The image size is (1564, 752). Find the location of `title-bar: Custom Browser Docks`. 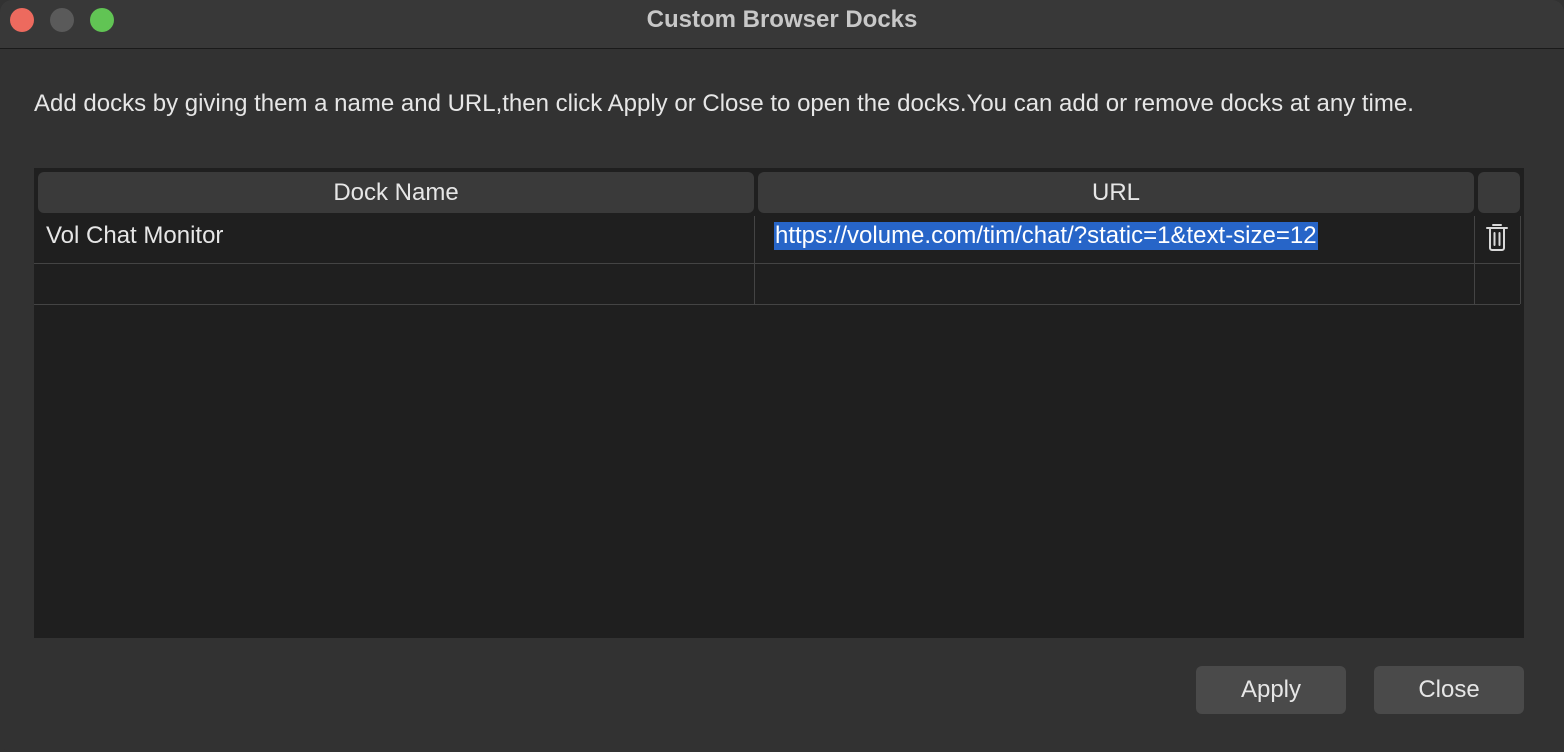

title-bar: Custom Browser Docks is located at coordinates (782, 24).